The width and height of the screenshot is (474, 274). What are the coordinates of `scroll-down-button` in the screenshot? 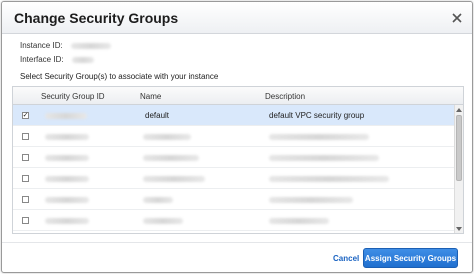 It's located at (459, 228).